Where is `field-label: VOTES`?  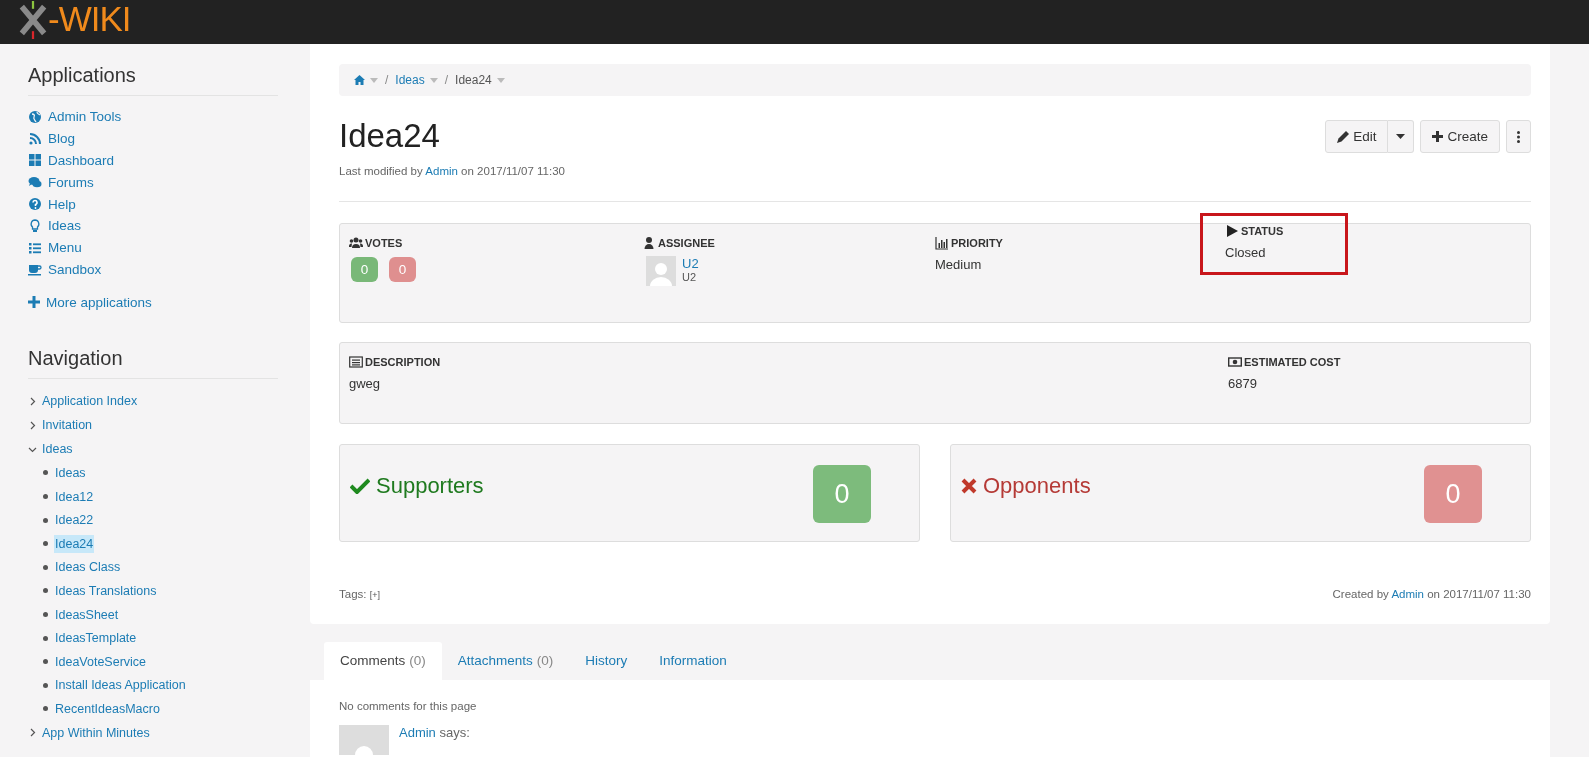
field-label: VOTES is located at coordinates (384, 243).